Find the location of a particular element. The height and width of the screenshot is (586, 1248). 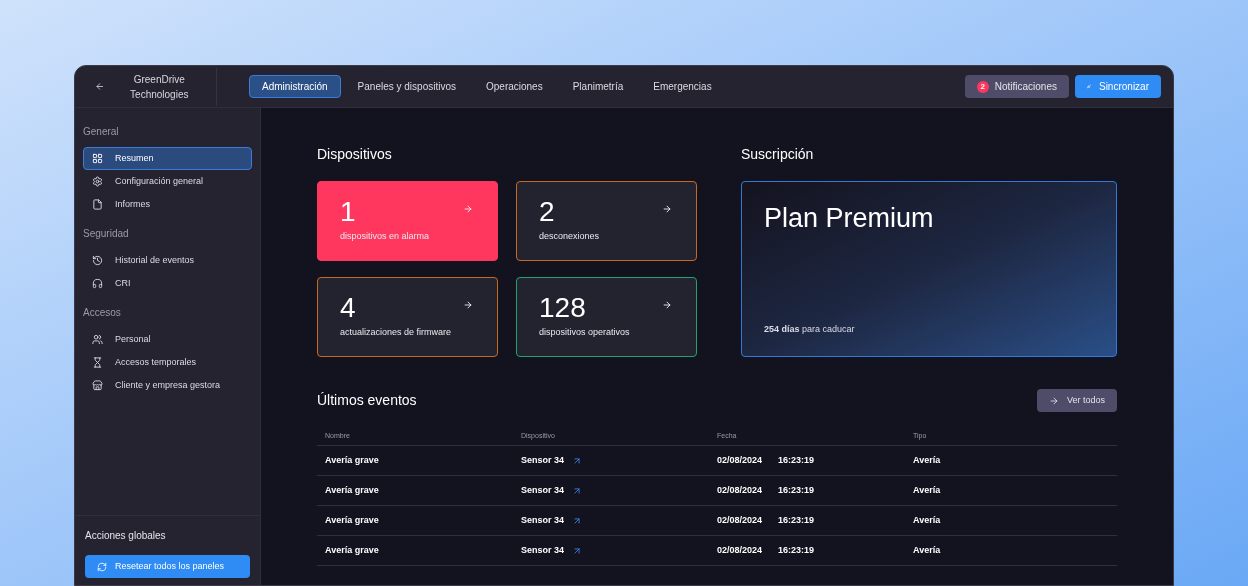

panel-title: Acciones globales is located at coordinates (126, 536).